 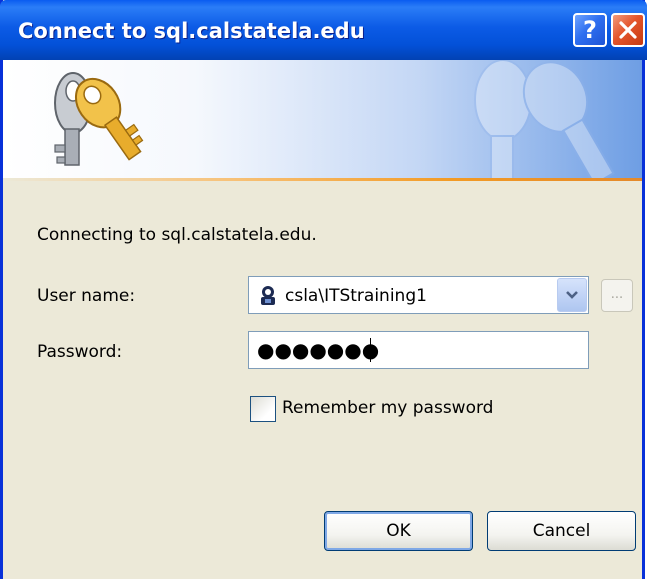 What do you see at coordinates (561, 531) in the screenshot?
I see `cancel-button: Cancel` at bounding box center [561, 531].